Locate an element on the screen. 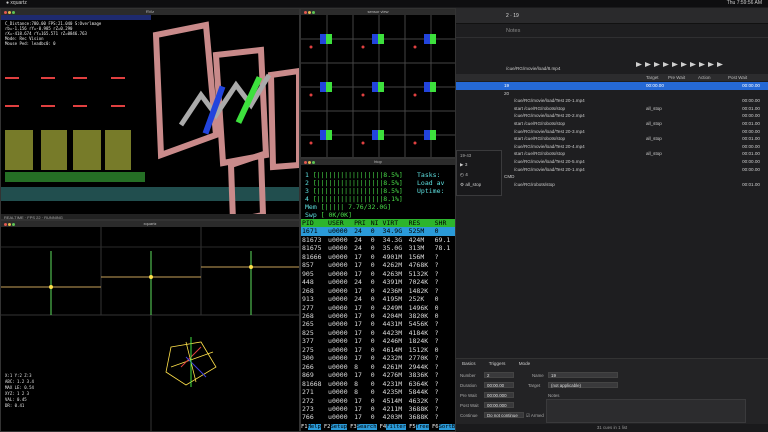 This screenshot has height=432, width=768. fkey-label: SortBy is located at coordinates (446, 427).